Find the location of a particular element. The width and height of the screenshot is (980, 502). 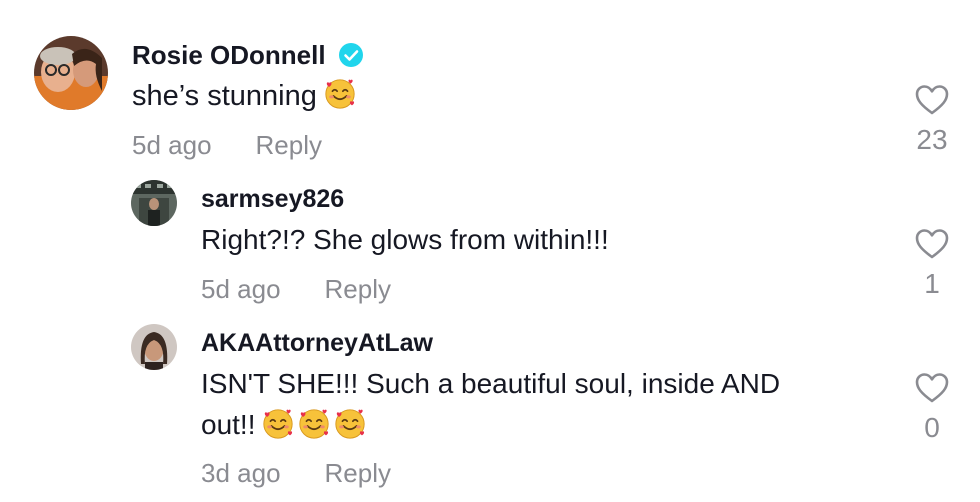

username: sarmsey826 is located at coordinates (272, 199).